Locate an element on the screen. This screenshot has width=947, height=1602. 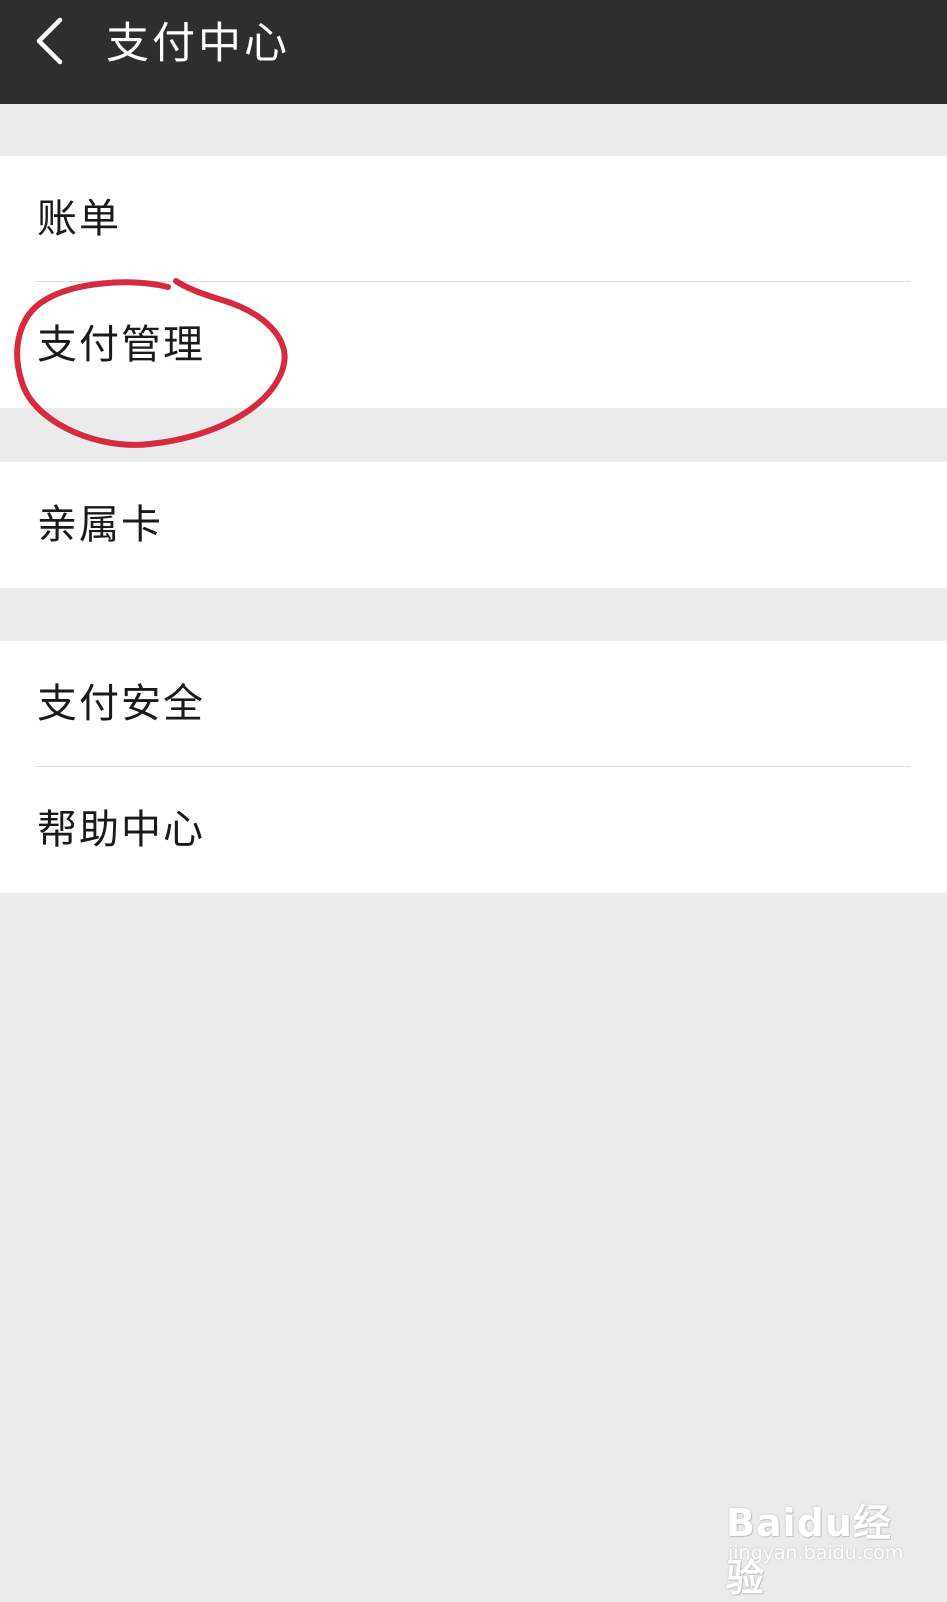
menu-item-label: 支付管理 is located at coordinates (121, 345).